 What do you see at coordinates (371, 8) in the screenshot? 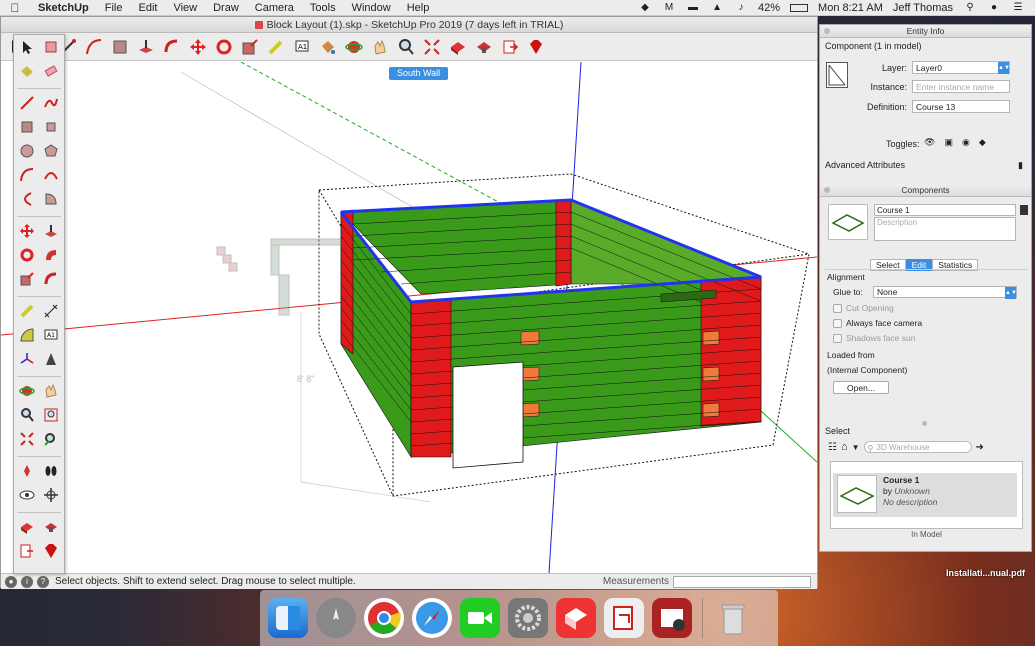
I see `menu-window: Window` at bounding box center [371, 8].